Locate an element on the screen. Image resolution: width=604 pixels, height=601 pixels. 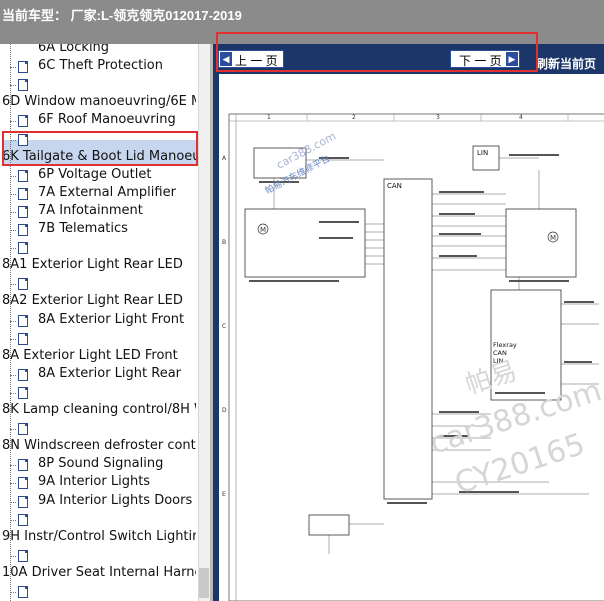
tree-item: 8N Windscreen defroster control is located at coordinates (98, 447).